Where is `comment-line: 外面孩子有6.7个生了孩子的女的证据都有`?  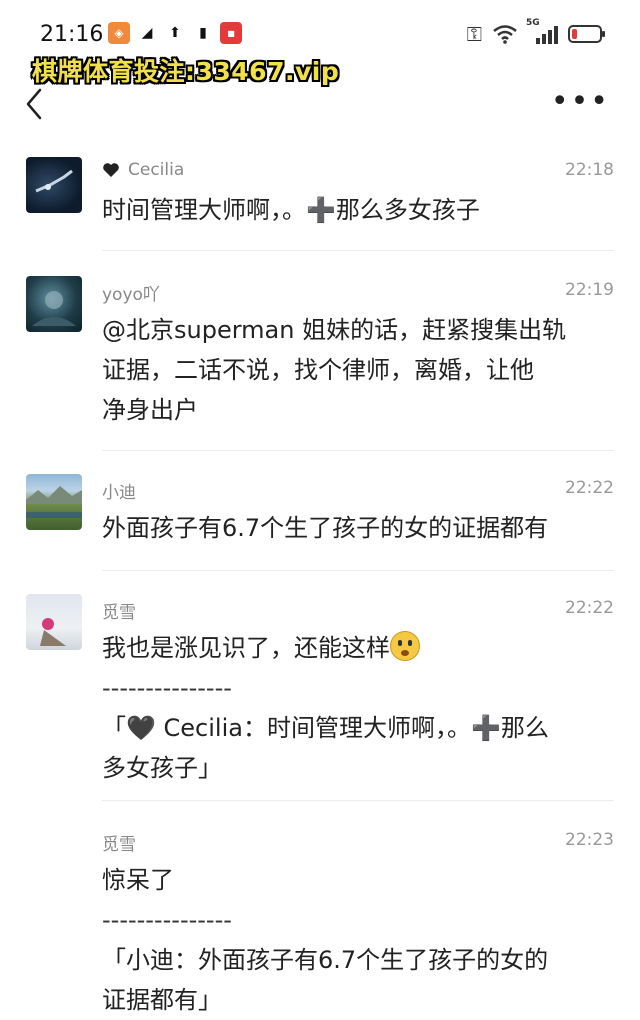
comment-line: 外面孩子有6.7个生了孩子的女的证据都有 is located at coordinates (325, 528).